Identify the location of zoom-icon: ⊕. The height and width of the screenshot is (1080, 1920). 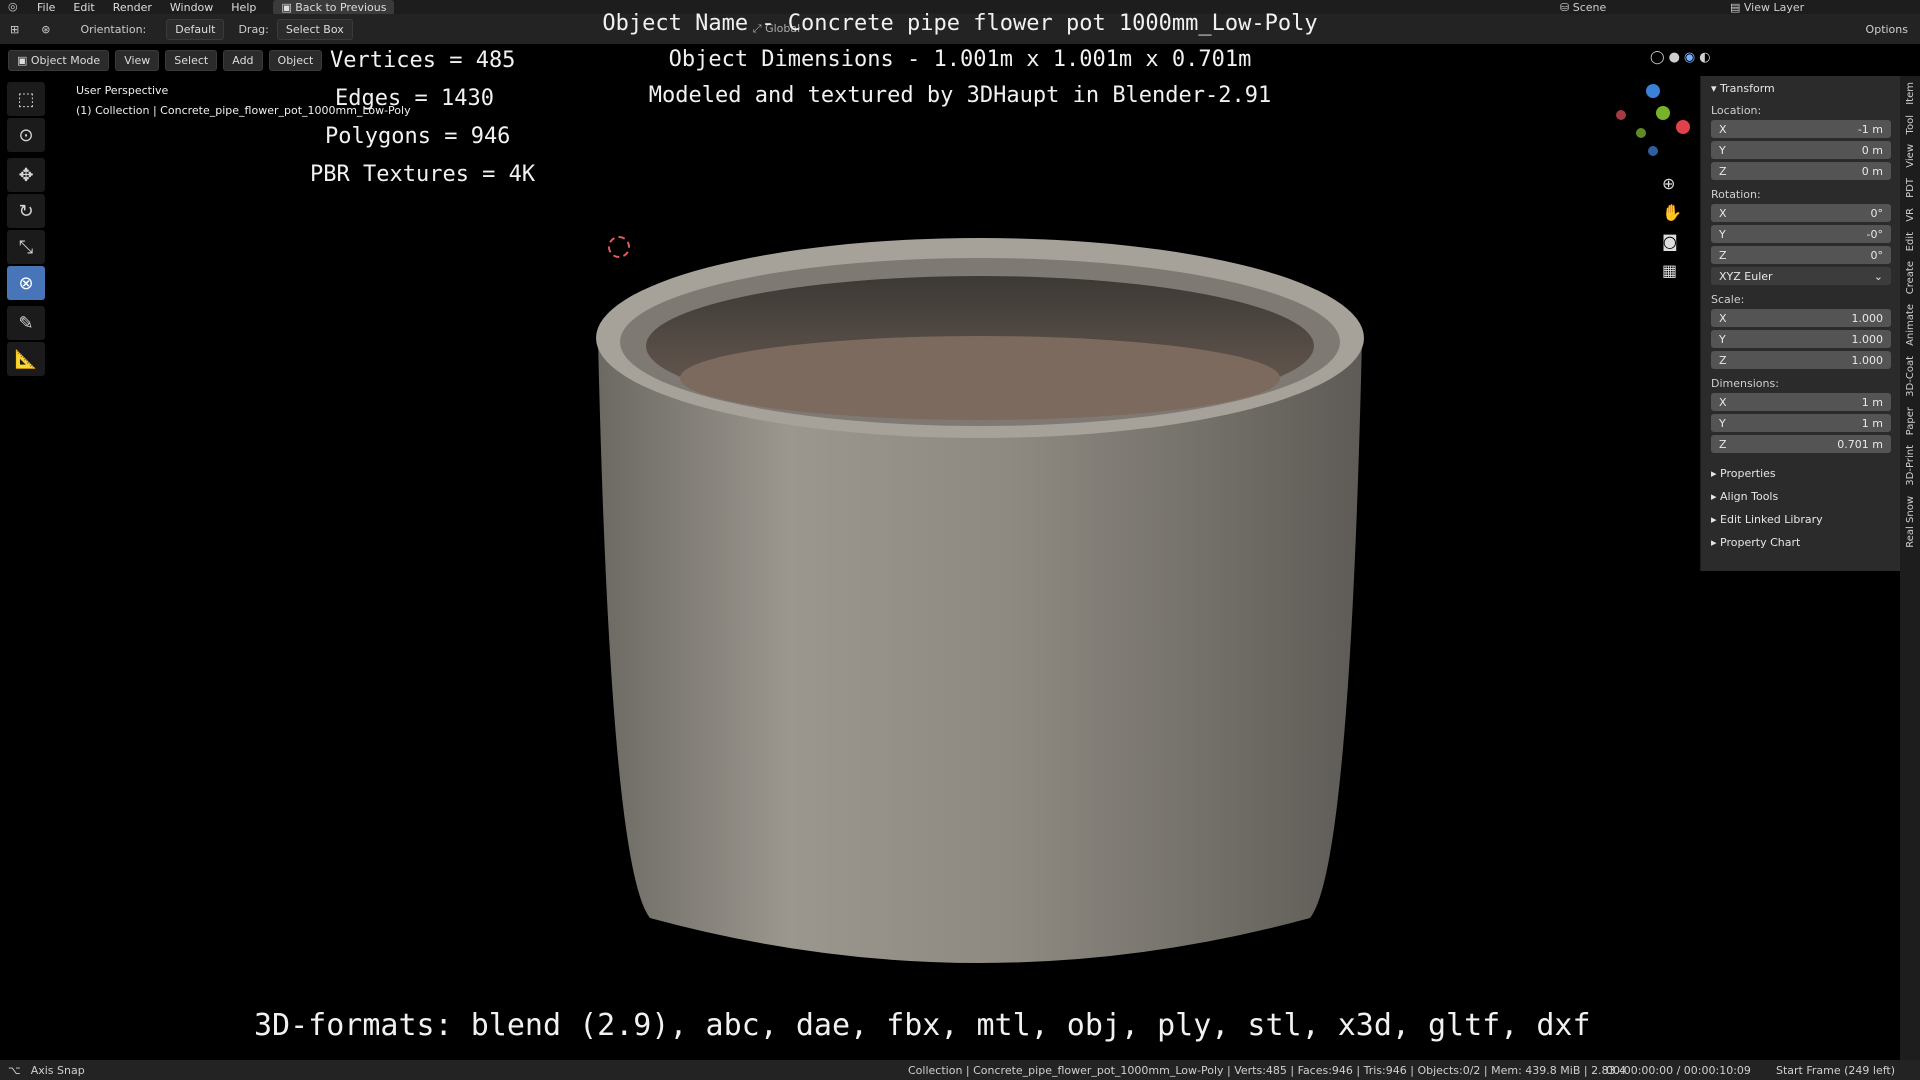
(1672, 183).